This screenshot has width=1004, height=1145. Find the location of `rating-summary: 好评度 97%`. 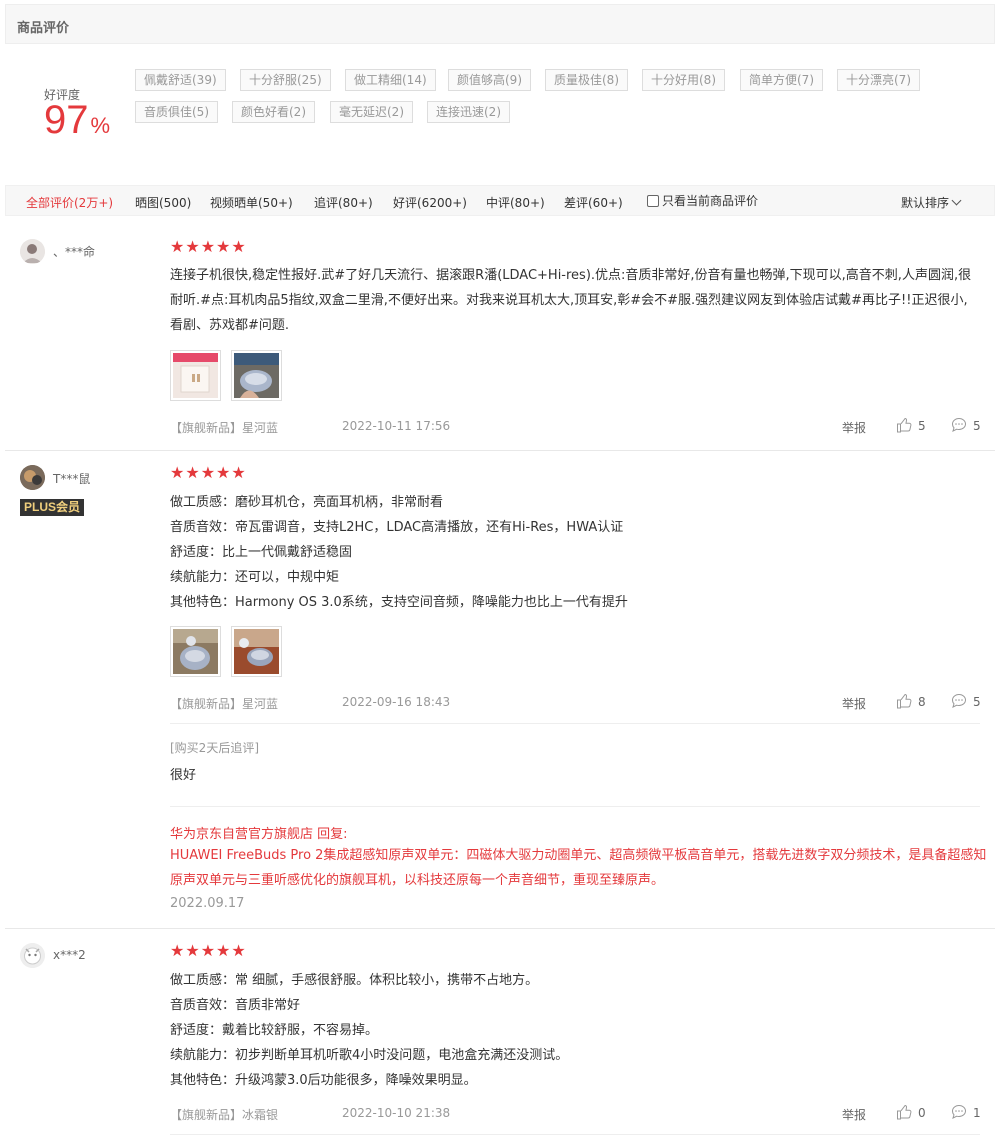

rating-summary: 好评度 97% is located at coordinates (77, 113).